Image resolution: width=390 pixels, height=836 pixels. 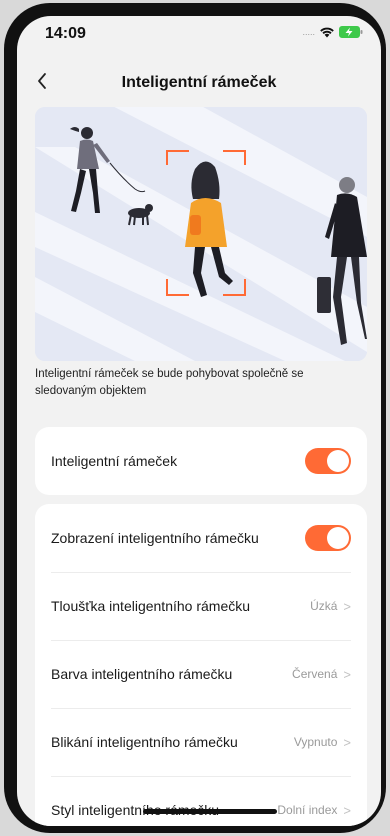 I want to click on wifi-icon, so click(x=327, y=32).